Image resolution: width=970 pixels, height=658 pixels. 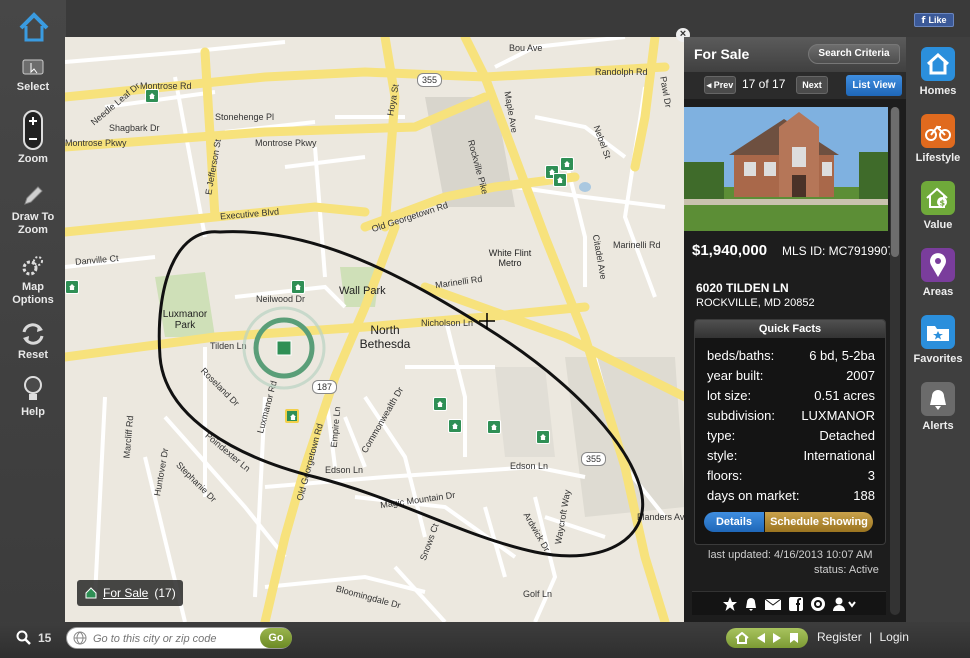 I want to click on help-tool: Help, so click(x=33, y=397).